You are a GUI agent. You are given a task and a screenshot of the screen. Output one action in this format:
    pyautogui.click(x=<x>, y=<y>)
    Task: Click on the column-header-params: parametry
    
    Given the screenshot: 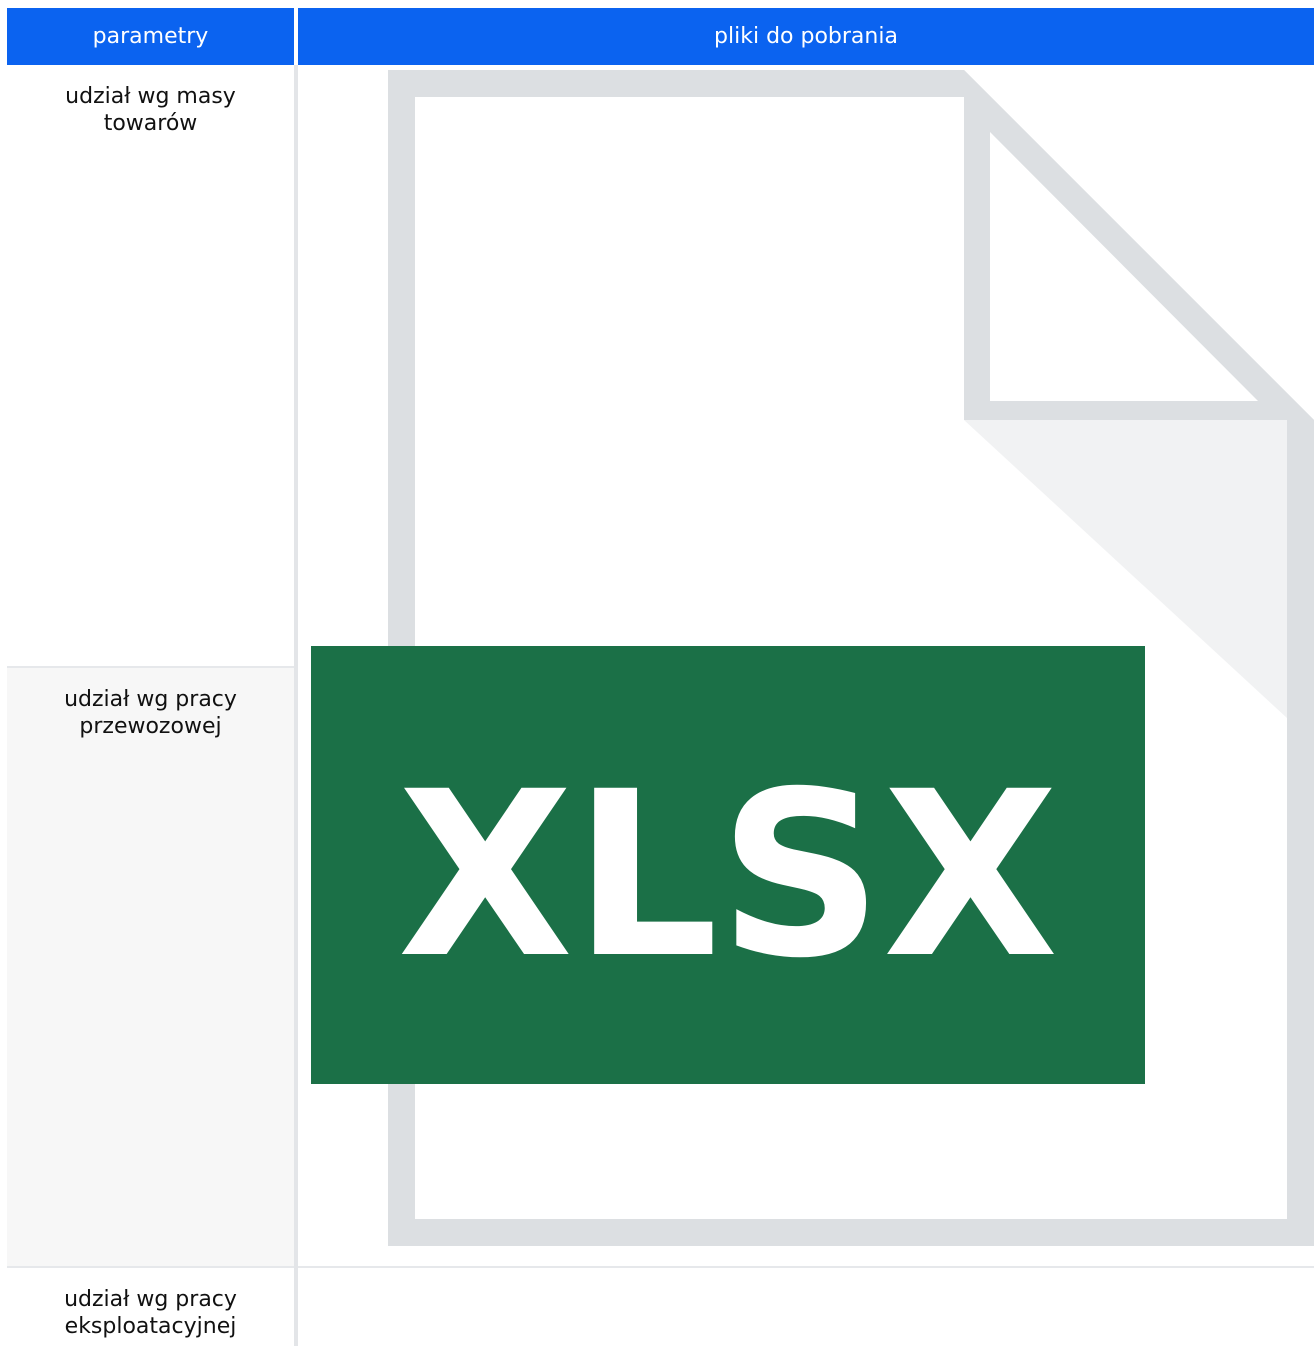 What is the action you would take?
    pyautogui.click(x=150, y=36)
    